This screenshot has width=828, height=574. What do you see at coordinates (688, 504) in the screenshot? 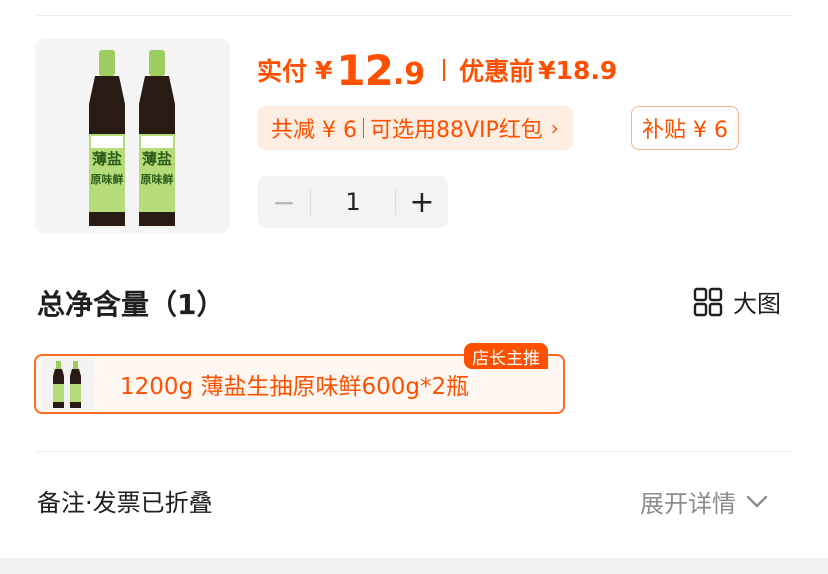
I see `expand-details-label: 展开详情` at bounding box center [688, 504].